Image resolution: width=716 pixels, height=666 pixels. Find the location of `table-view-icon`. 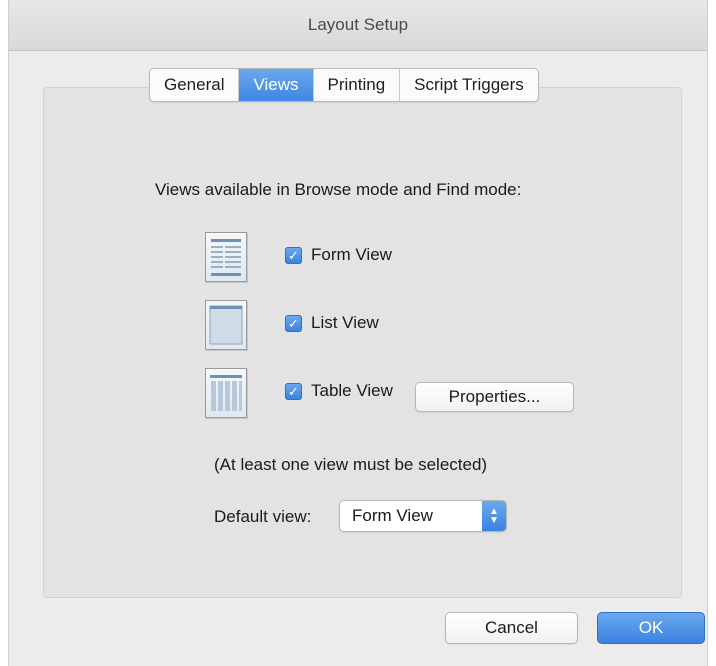

table-view-icon is located at coordinates (226, 393).